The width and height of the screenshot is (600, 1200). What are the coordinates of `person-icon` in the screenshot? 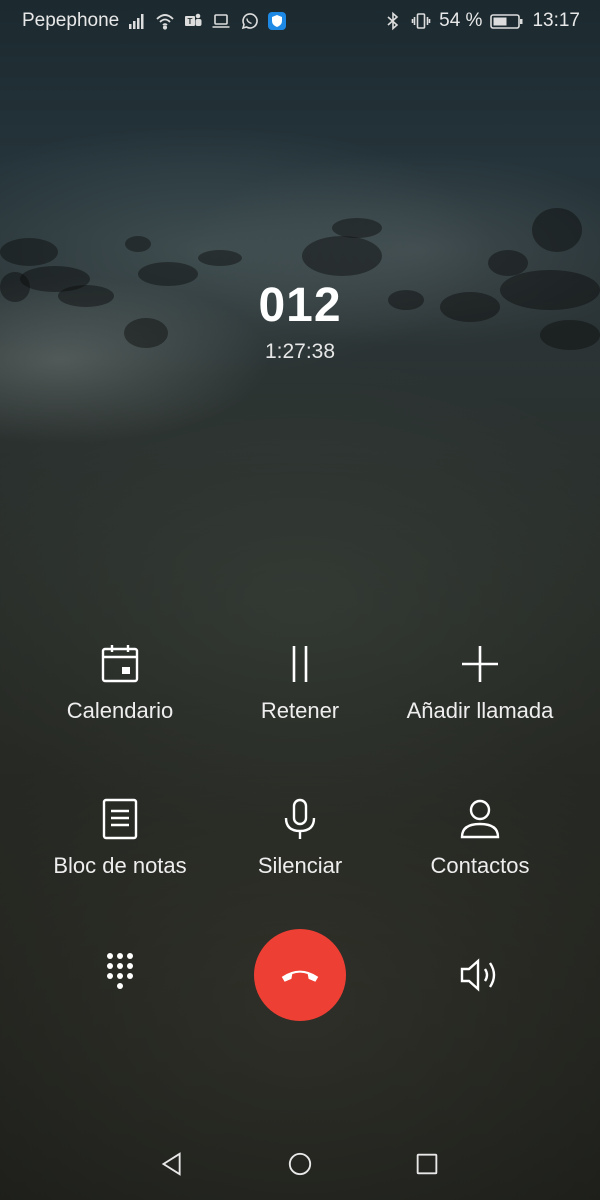 It's located at (480, 819).